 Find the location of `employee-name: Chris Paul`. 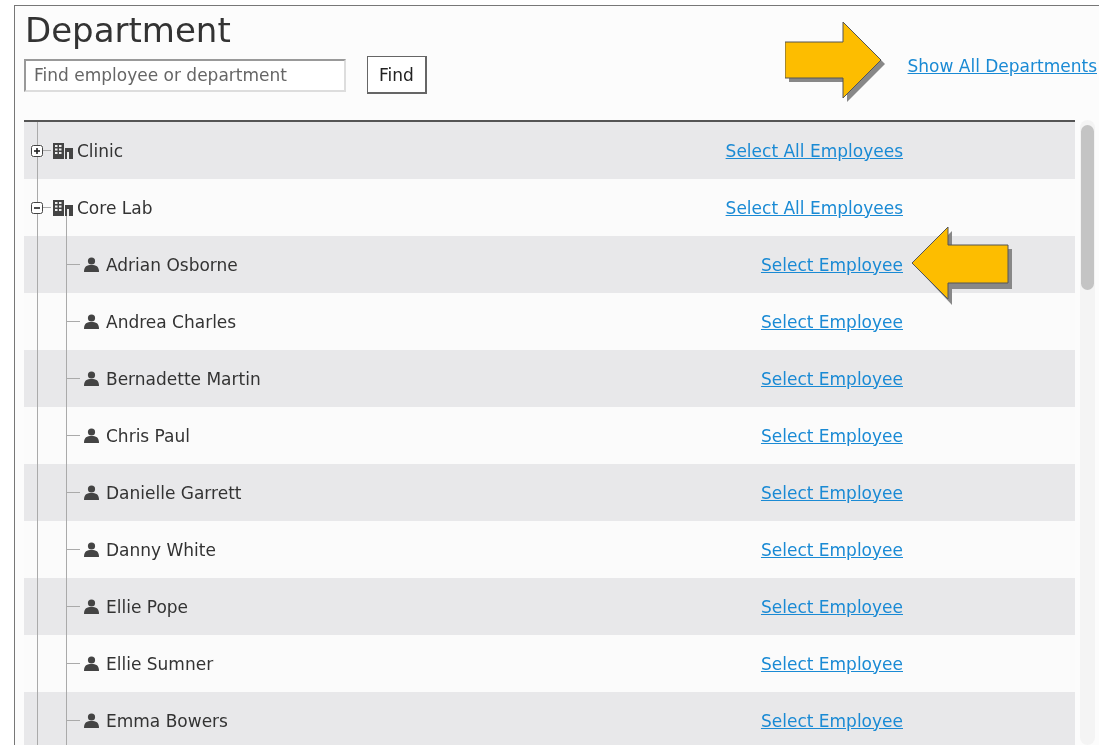

employee-name: Chris Paul is located at coordinates (433, 435).